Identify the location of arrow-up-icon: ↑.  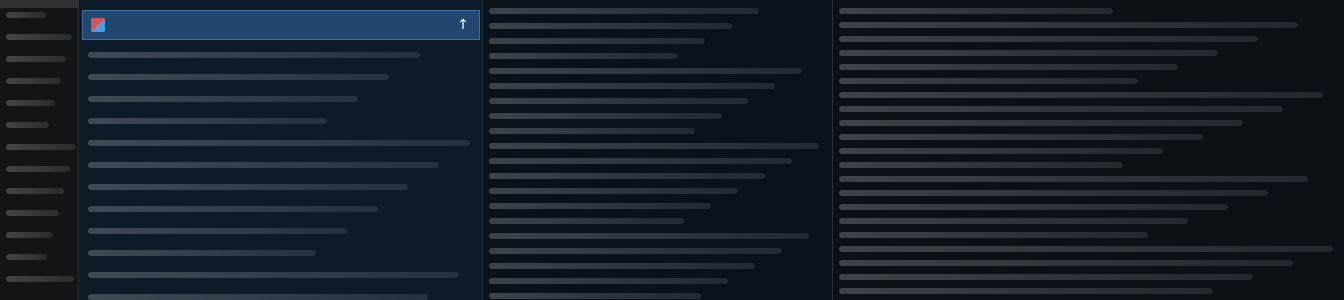
(463, 25).